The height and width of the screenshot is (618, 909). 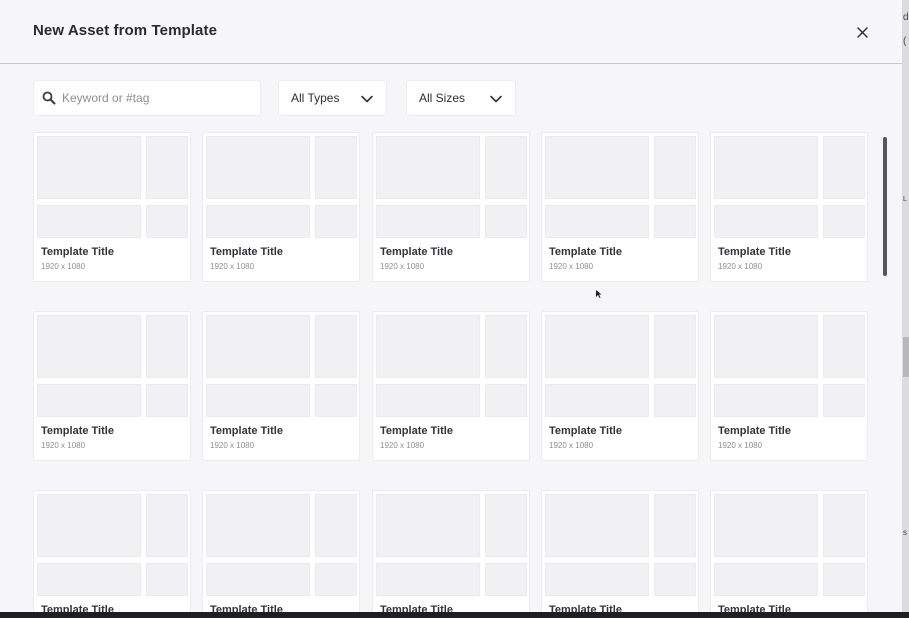 I want to click on type-filter-label: All Types, so click(x=315, y=98).